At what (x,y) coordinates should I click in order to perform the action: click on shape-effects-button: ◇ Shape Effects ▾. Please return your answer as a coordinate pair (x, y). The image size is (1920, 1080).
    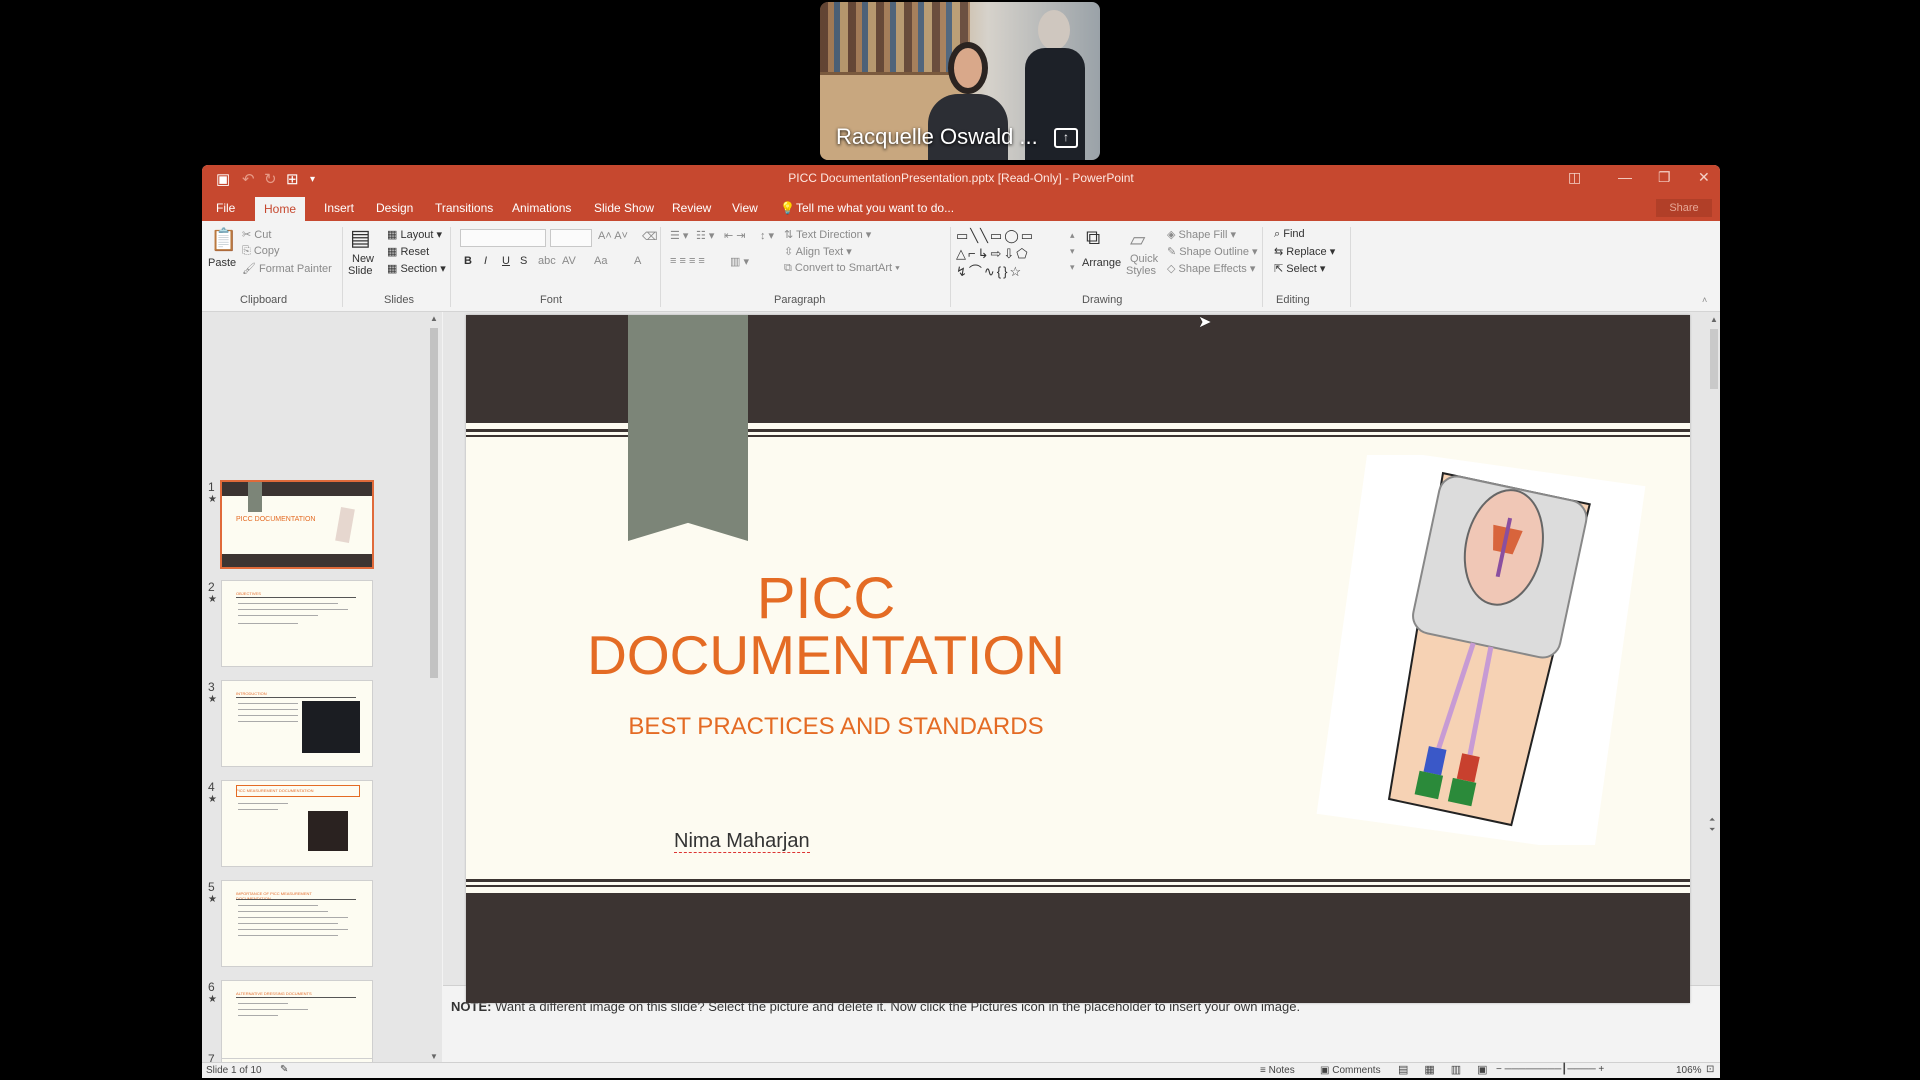
    Looking at the image, I should click on (1211, 268).